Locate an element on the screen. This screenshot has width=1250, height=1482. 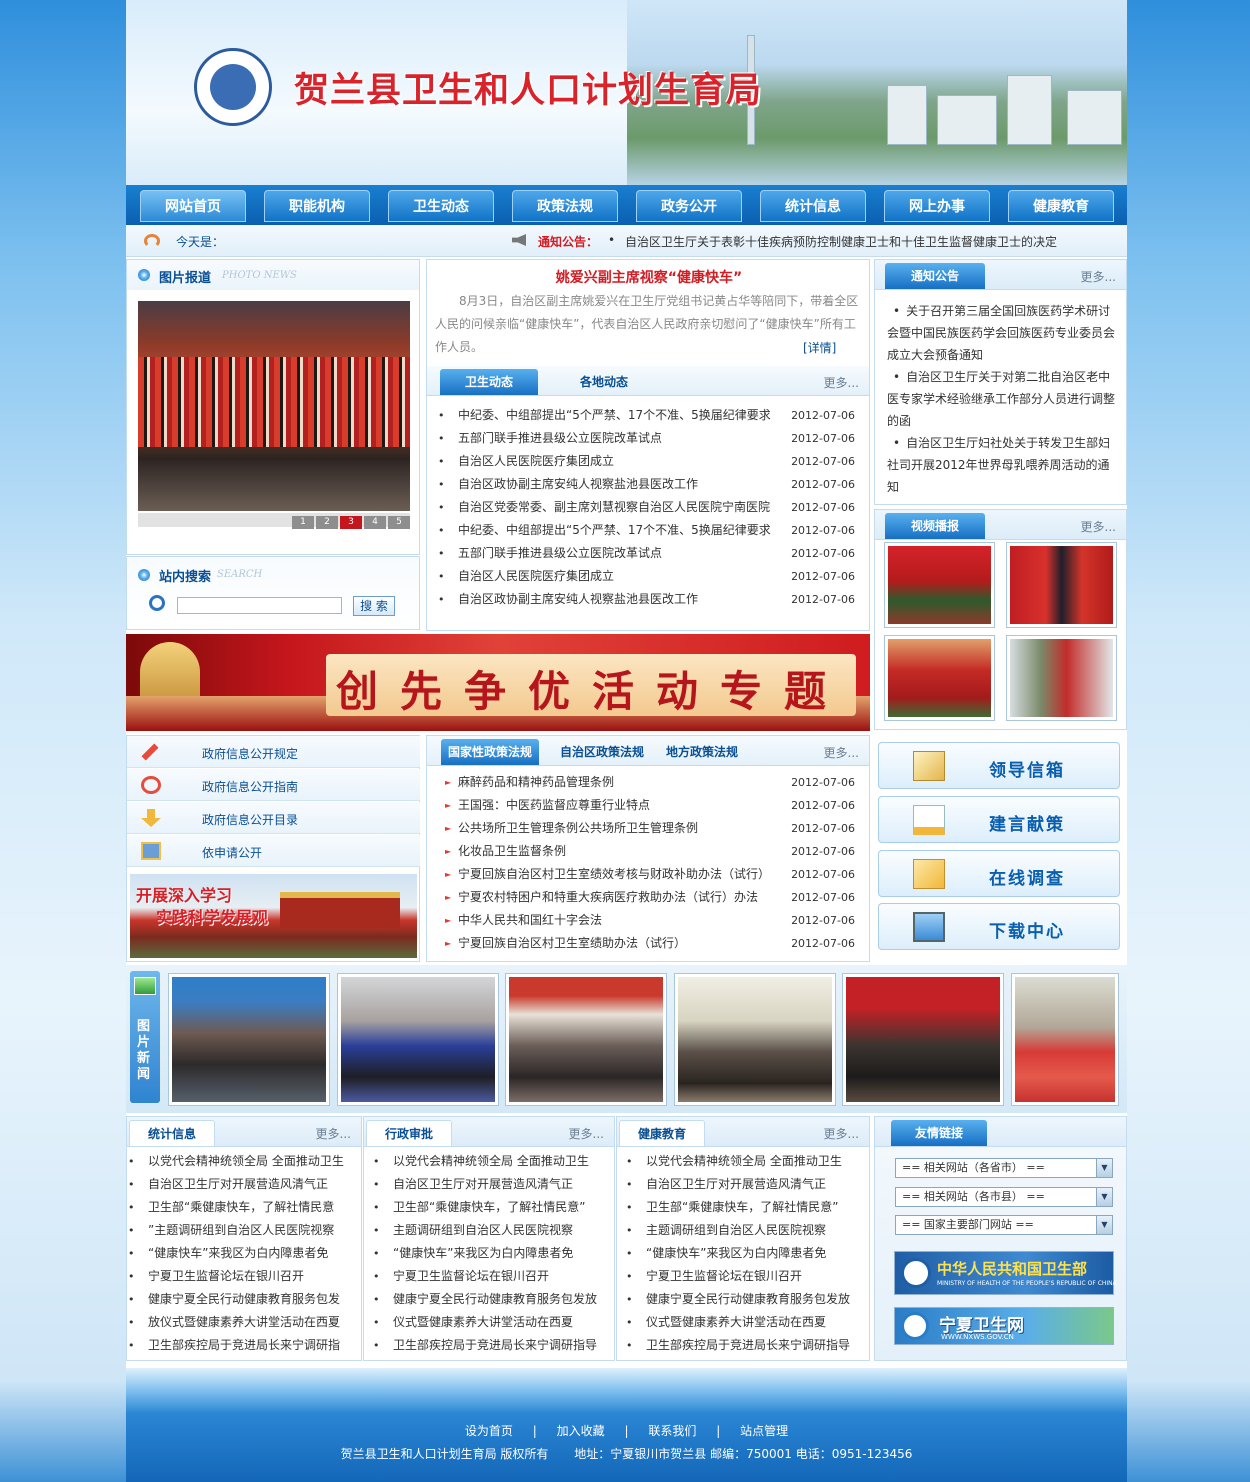
pager-page: 2 is located at coordinates (327, 522).